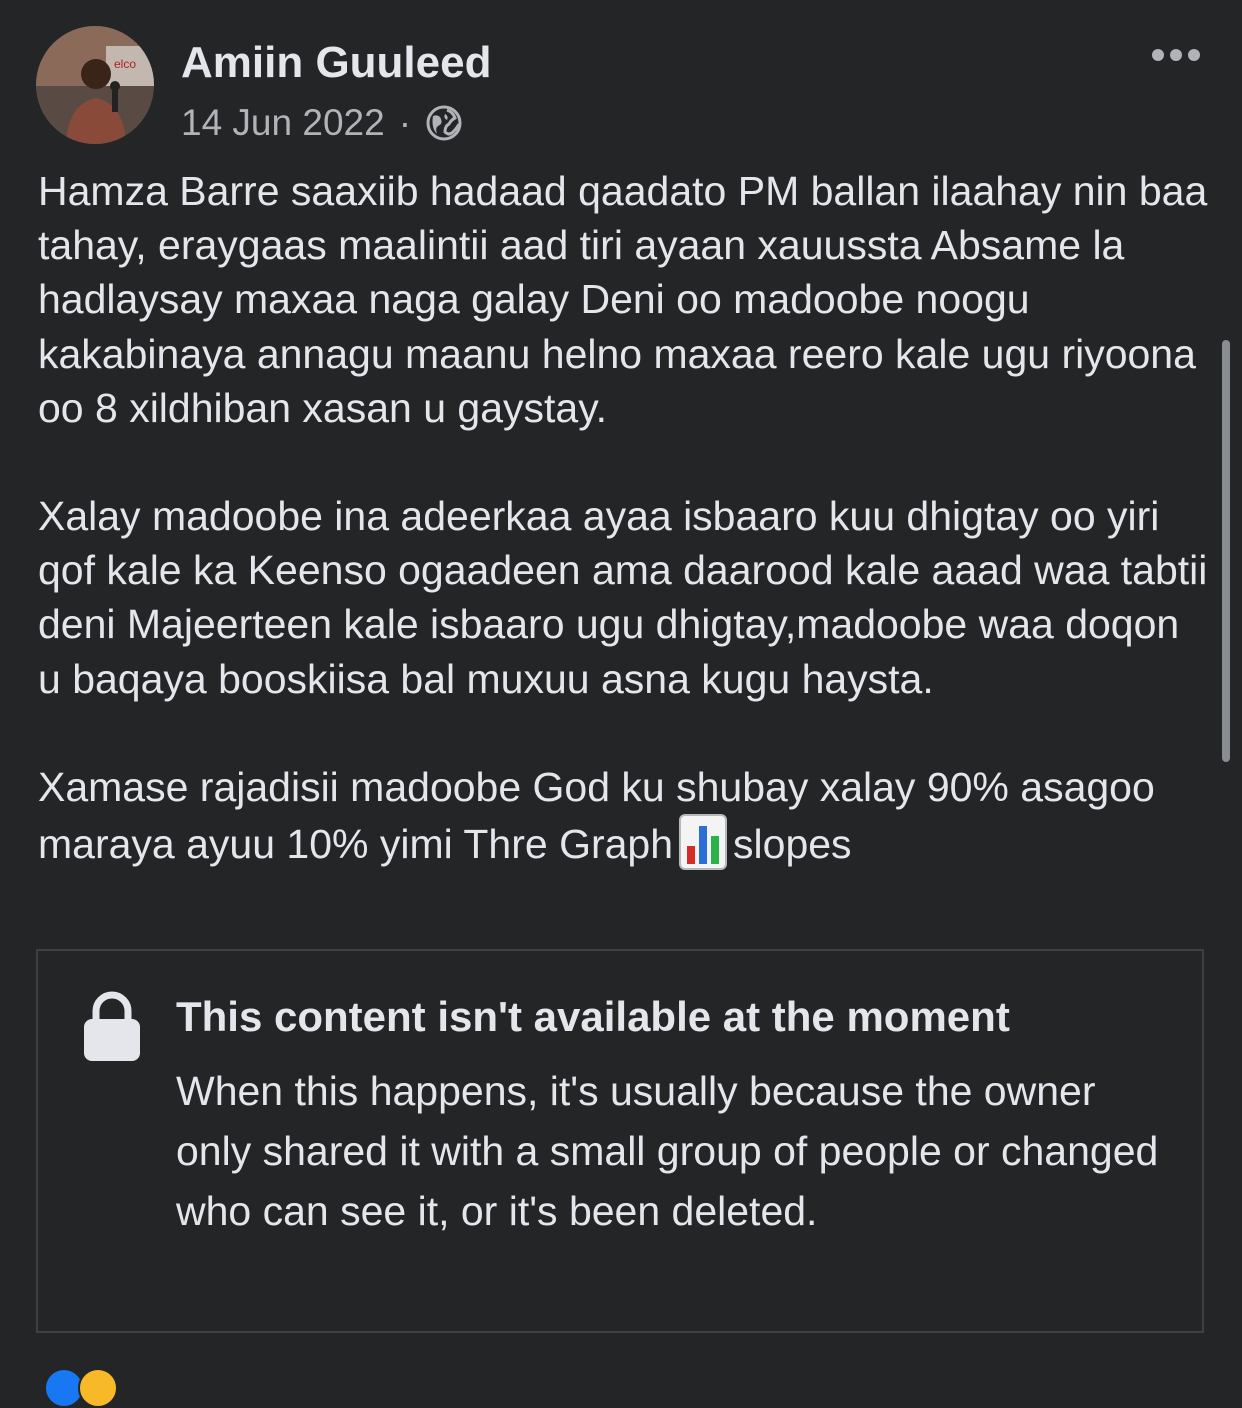  Describe the element at coordinates (98, 1388) in the screenshot. I see `haha-reaction-icon` at that location.